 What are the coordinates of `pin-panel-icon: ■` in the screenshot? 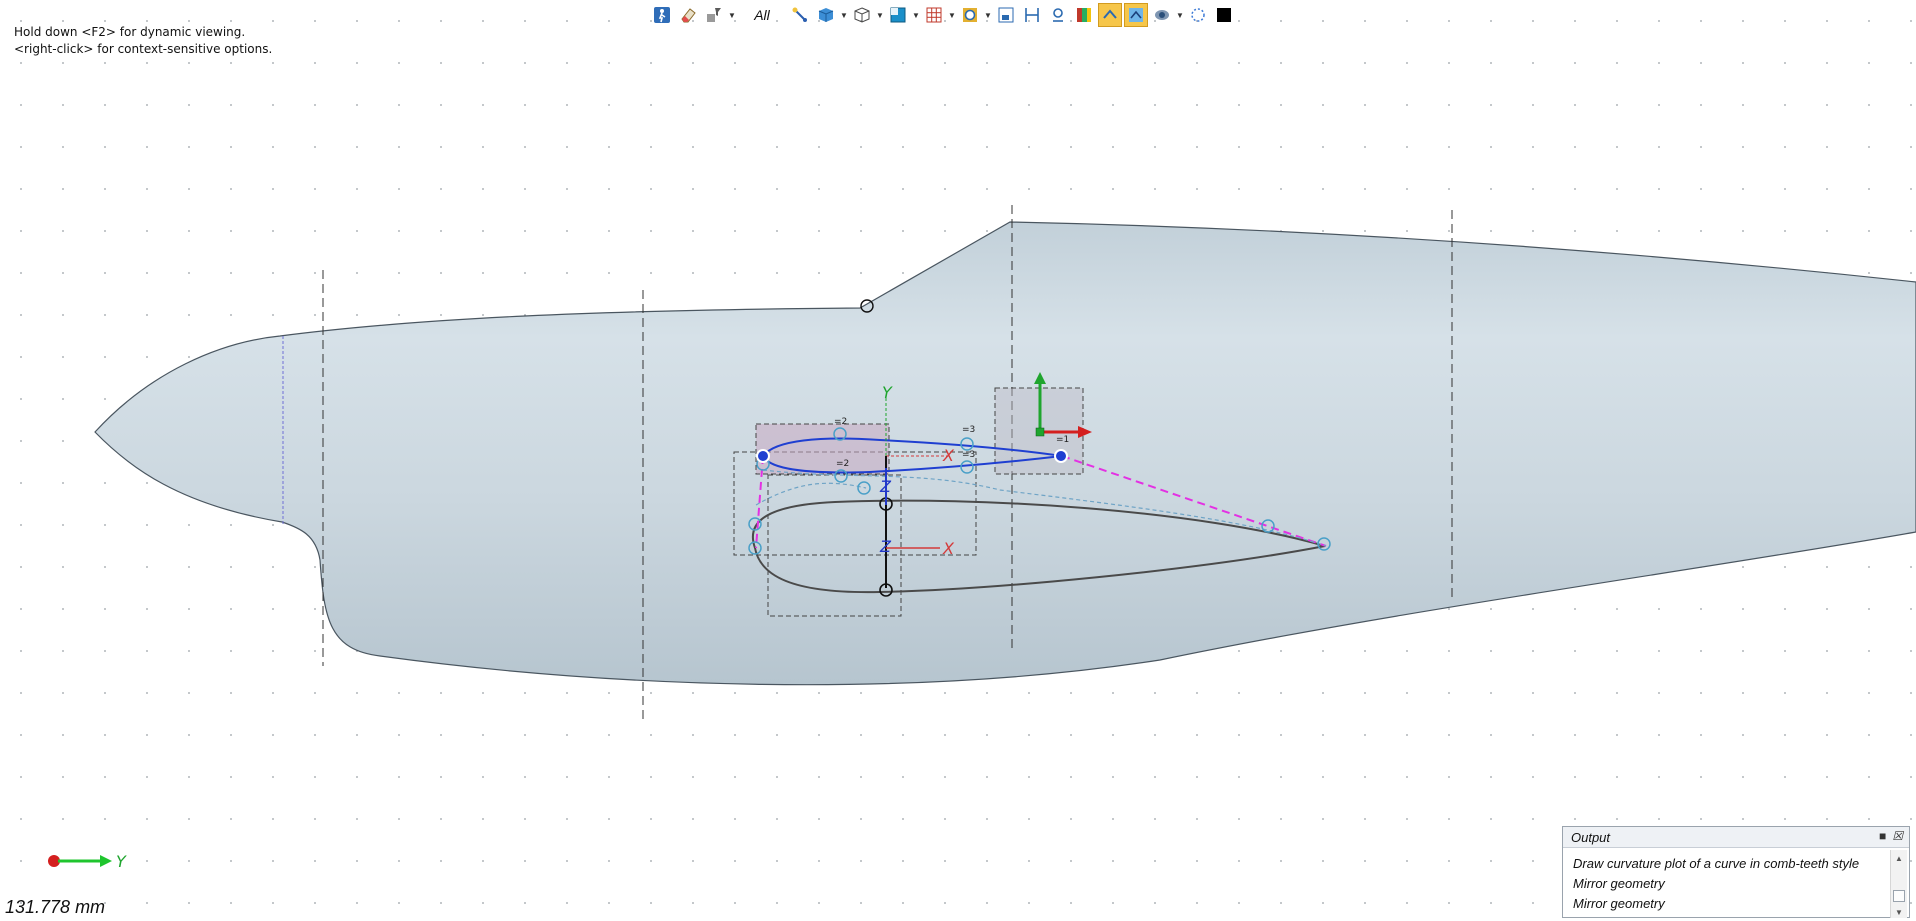 It's located at (1882, 836).